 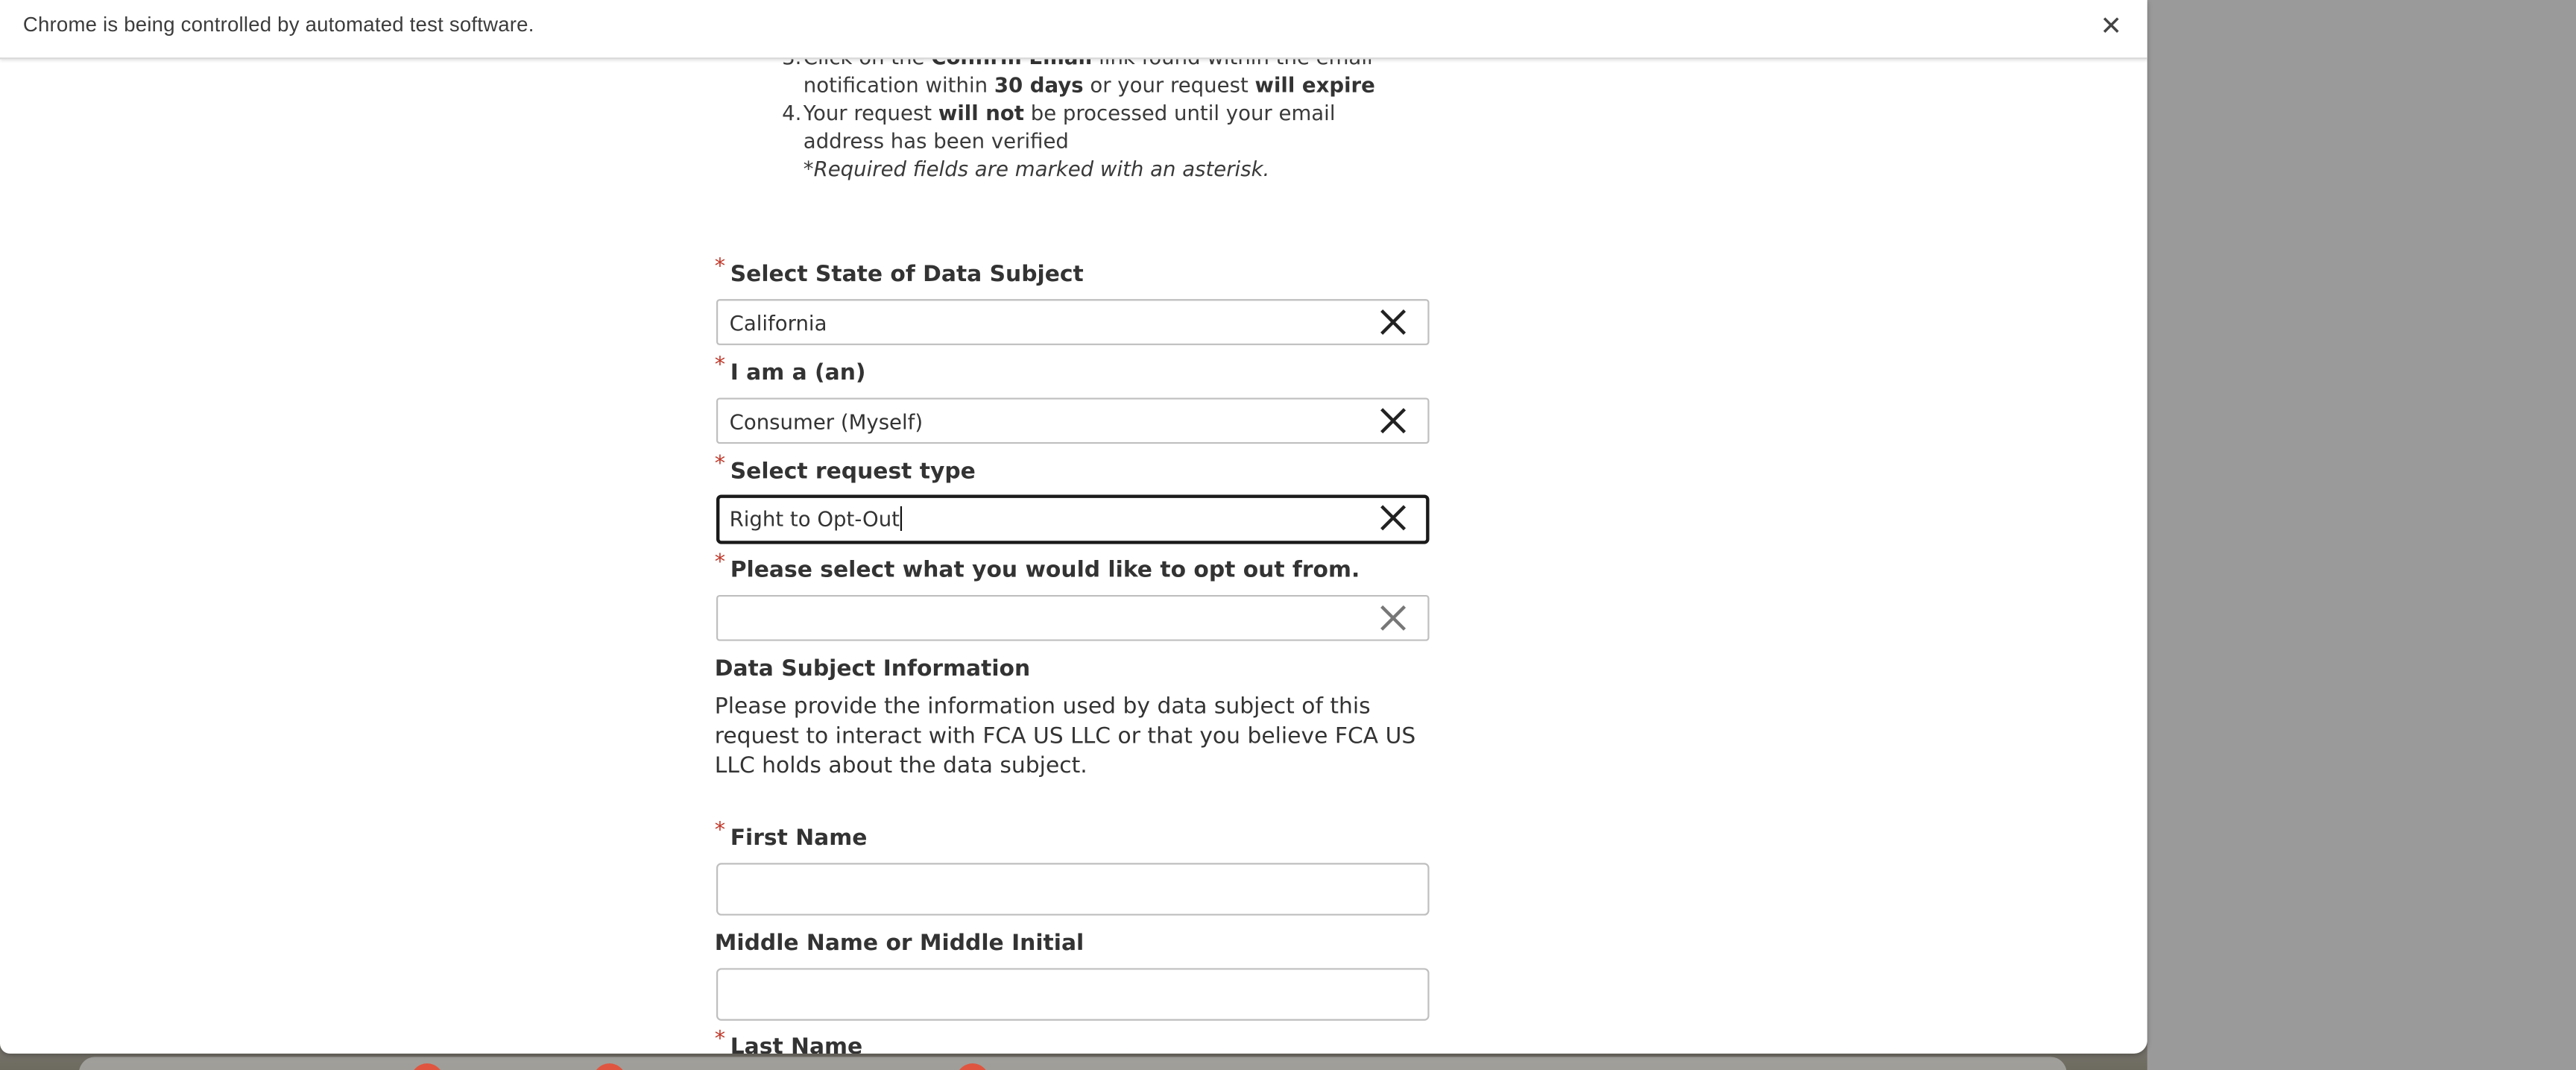 What do you see at coordinates (1073, 322) in the screenshot?
I see `state-select: California` at bounding box center [1073, 322].